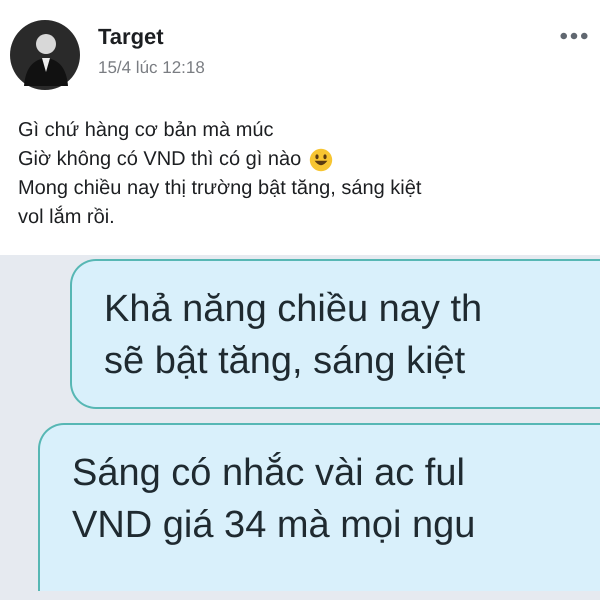 Image resolution: width=600 pixels, height=600 pixels. Describe the element at coordinates (66, 217) in the screenshot. I see `post-text: vol lắm rồi.` at that location.